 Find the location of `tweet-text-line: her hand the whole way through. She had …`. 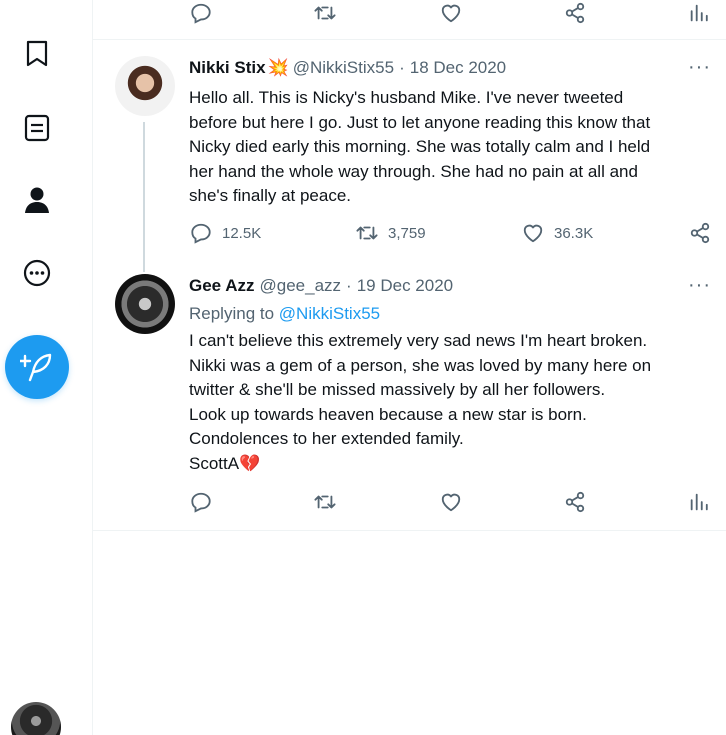

tweet-text-line: her hand the whole way through. She had … is located at coordinates (413, 171).